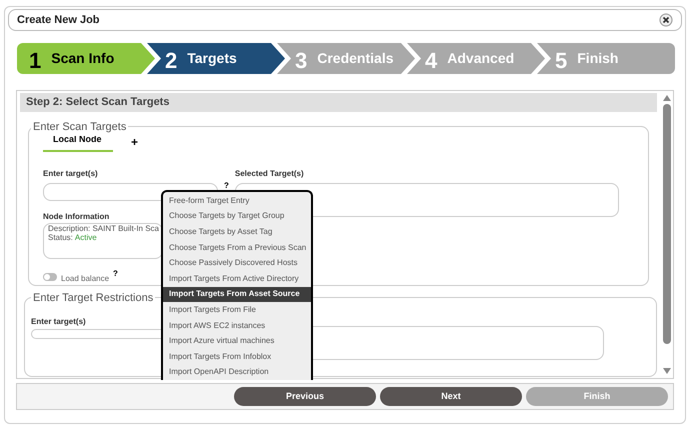 The width and height of the screenshot is (689, 428). Describe the element at coordinates (338, 102) in the screenshot. I see `section-header: Step 2: Select Scan Targets` at that location.